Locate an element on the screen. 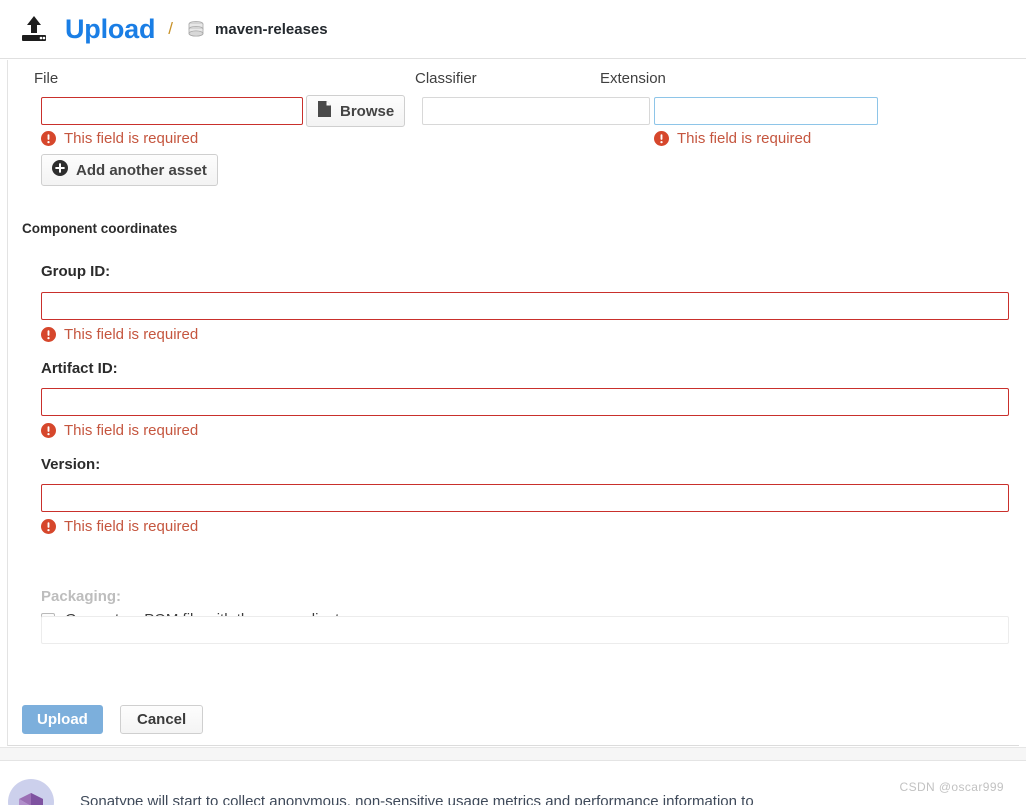 The height and width of the screenshot is (805, 1026). cancel-button-label: Cancel is located at coordinates (162, 719).